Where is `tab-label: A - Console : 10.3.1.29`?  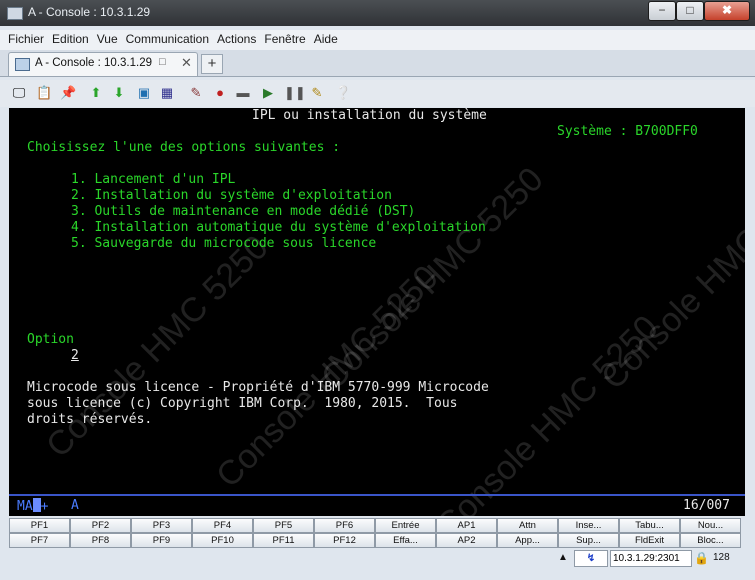 tab-label: A - Console : 10.3.1.29 is located at coordinates (93, 63).